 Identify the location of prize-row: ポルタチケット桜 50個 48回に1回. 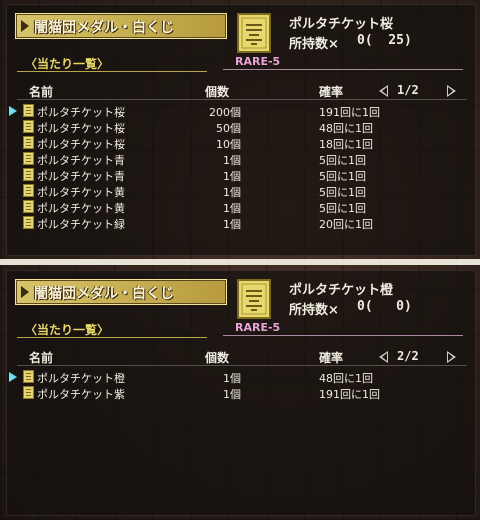
(241, 127).